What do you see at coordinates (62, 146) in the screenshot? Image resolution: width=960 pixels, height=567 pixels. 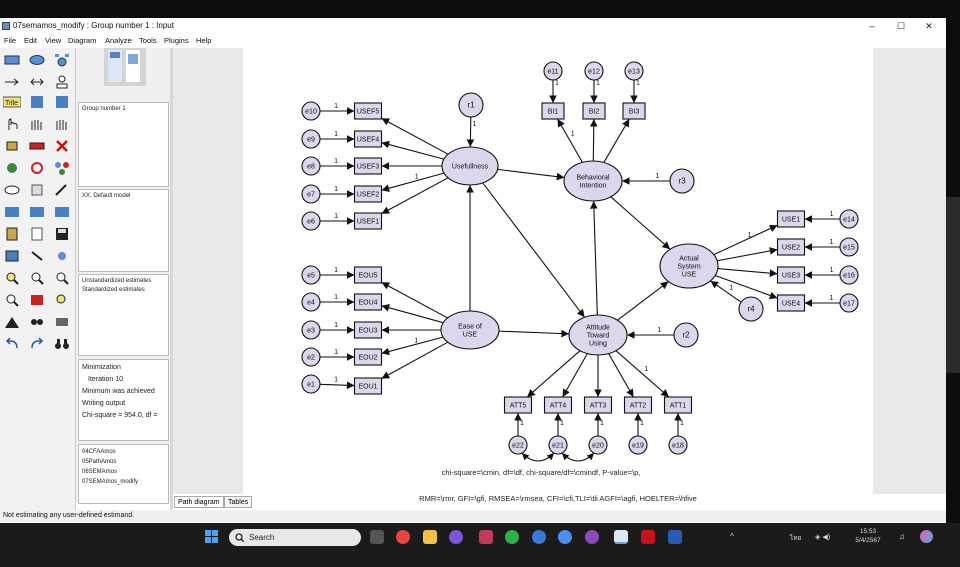 I see `erase-tool` at bounding box center [62, 146].